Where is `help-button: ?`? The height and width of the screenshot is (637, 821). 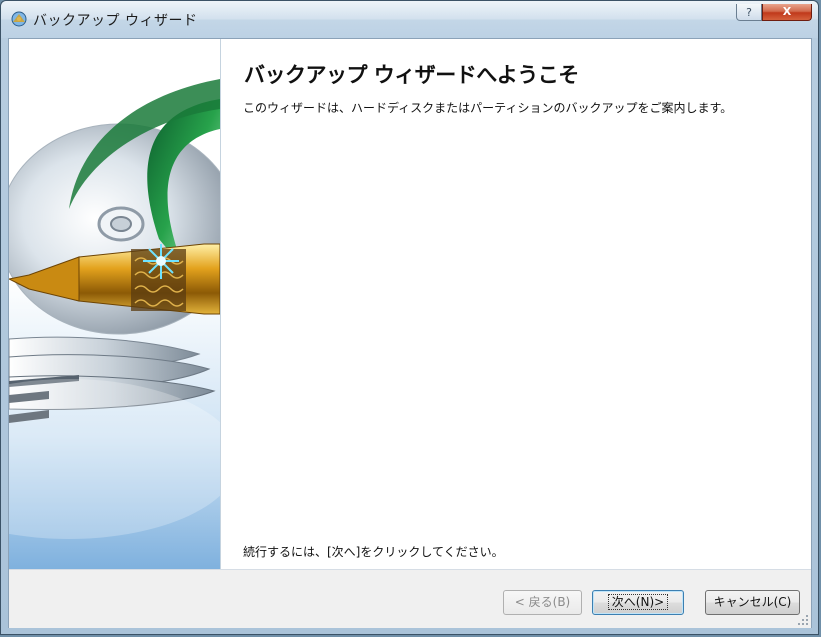
help-button: ? is located at coordinates (749, 12).